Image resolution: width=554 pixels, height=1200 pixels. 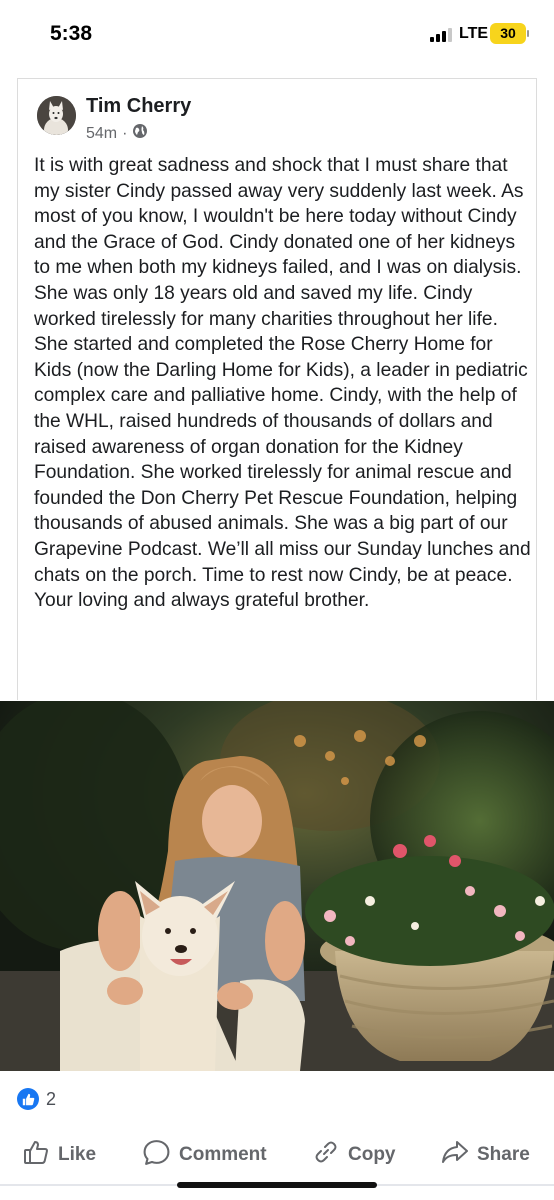 I want to click on reaction-count: 2, so click(x=51, y=1098).